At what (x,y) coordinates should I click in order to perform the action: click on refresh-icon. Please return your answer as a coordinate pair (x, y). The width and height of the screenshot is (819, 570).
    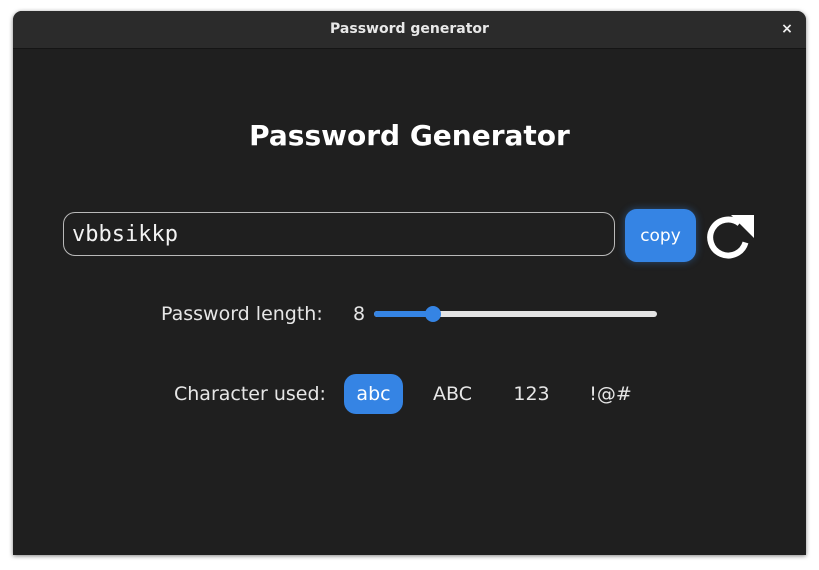
    Looking at the image, I should click on (730, 237).